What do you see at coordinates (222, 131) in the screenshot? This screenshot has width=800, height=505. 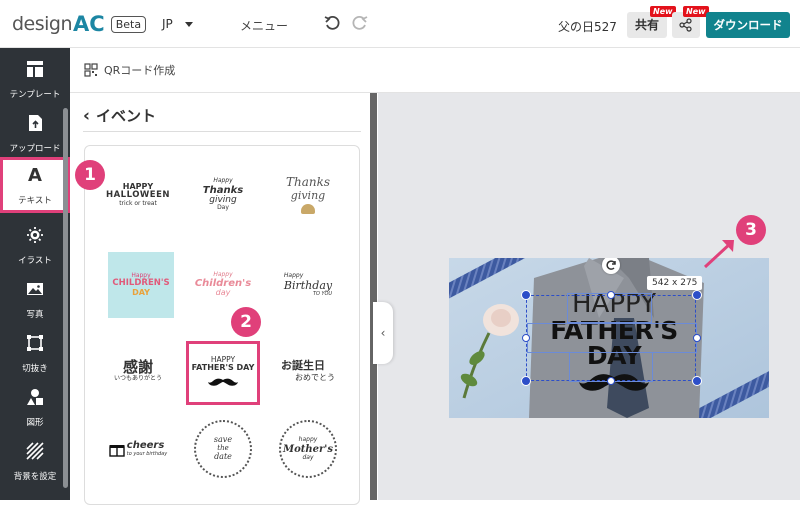 I see `divider` at bounding box center [222, 131].